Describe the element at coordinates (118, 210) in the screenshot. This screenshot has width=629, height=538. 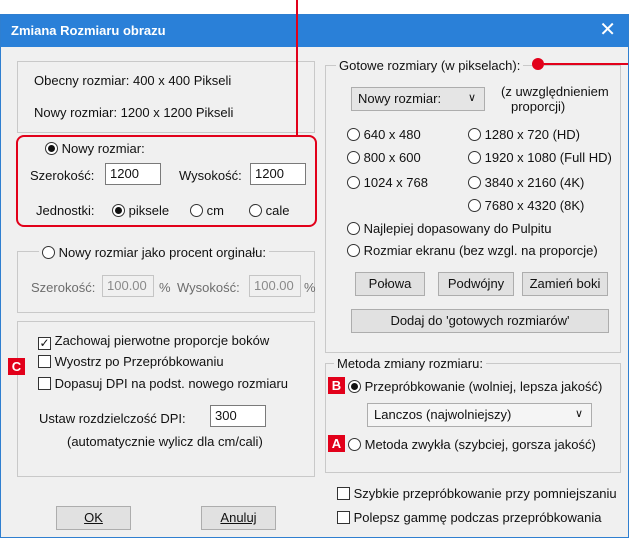
I see `unit-pixels-dot` at that location.